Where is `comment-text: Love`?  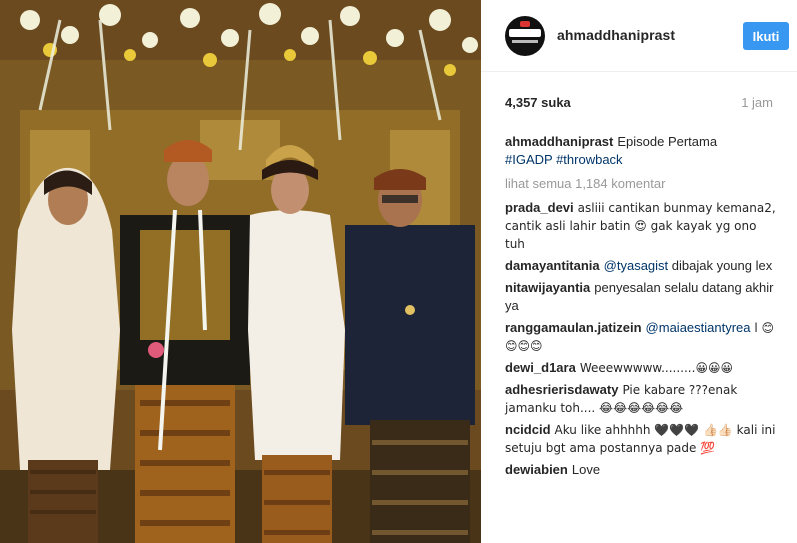
comment-text: Love is located at coordinates (586, 469).